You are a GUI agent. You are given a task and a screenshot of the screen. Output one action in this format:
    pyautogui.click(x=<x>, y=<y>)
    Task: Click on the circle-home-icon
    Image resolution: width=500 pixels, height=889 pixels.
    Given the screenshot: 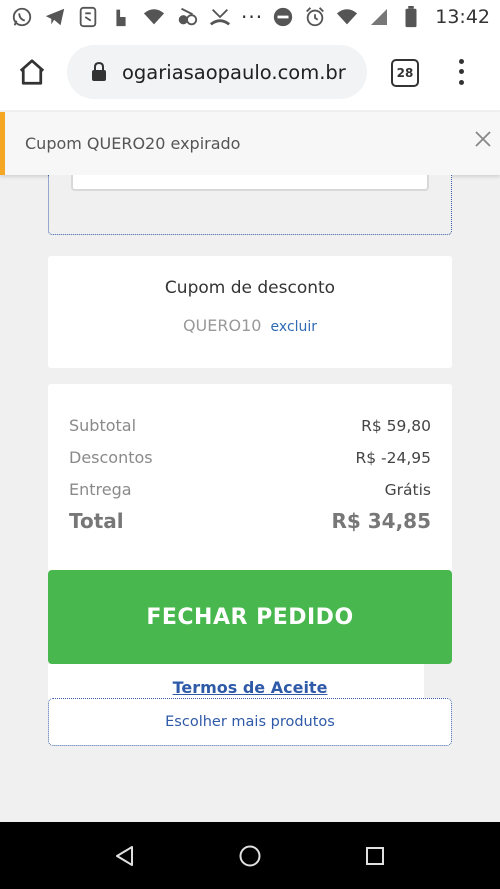 What is the action you would take?
    pyautogui.click(x=250, y=856)
    